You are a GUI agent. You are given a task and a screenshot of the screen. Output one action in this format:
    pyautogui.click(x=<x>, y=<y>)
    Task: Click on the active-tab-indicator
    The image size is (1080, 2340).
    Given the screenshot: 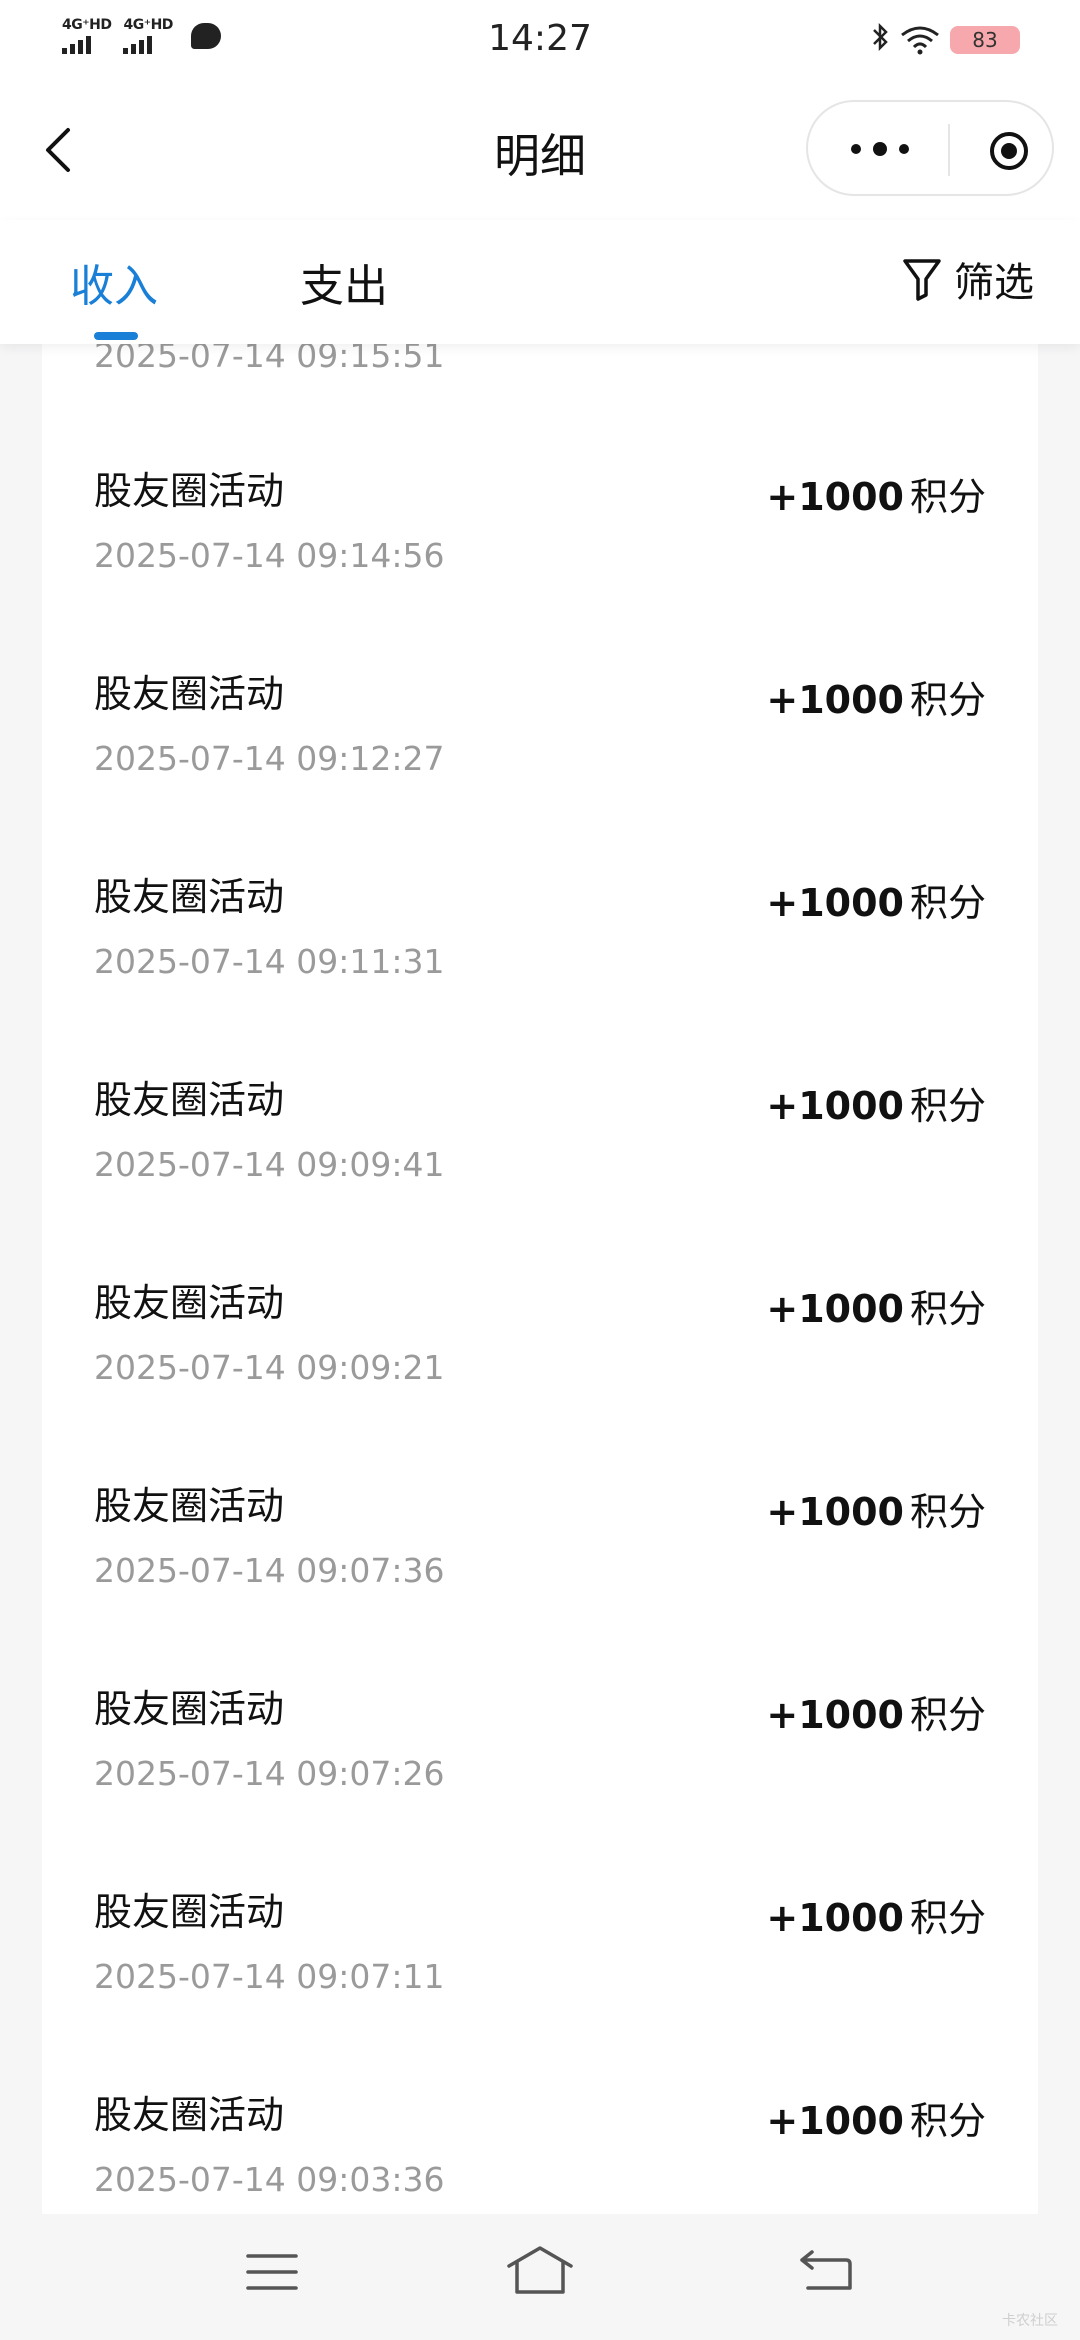 What is the action you would take?
    pyautogui.click(x=116, y=336)
    